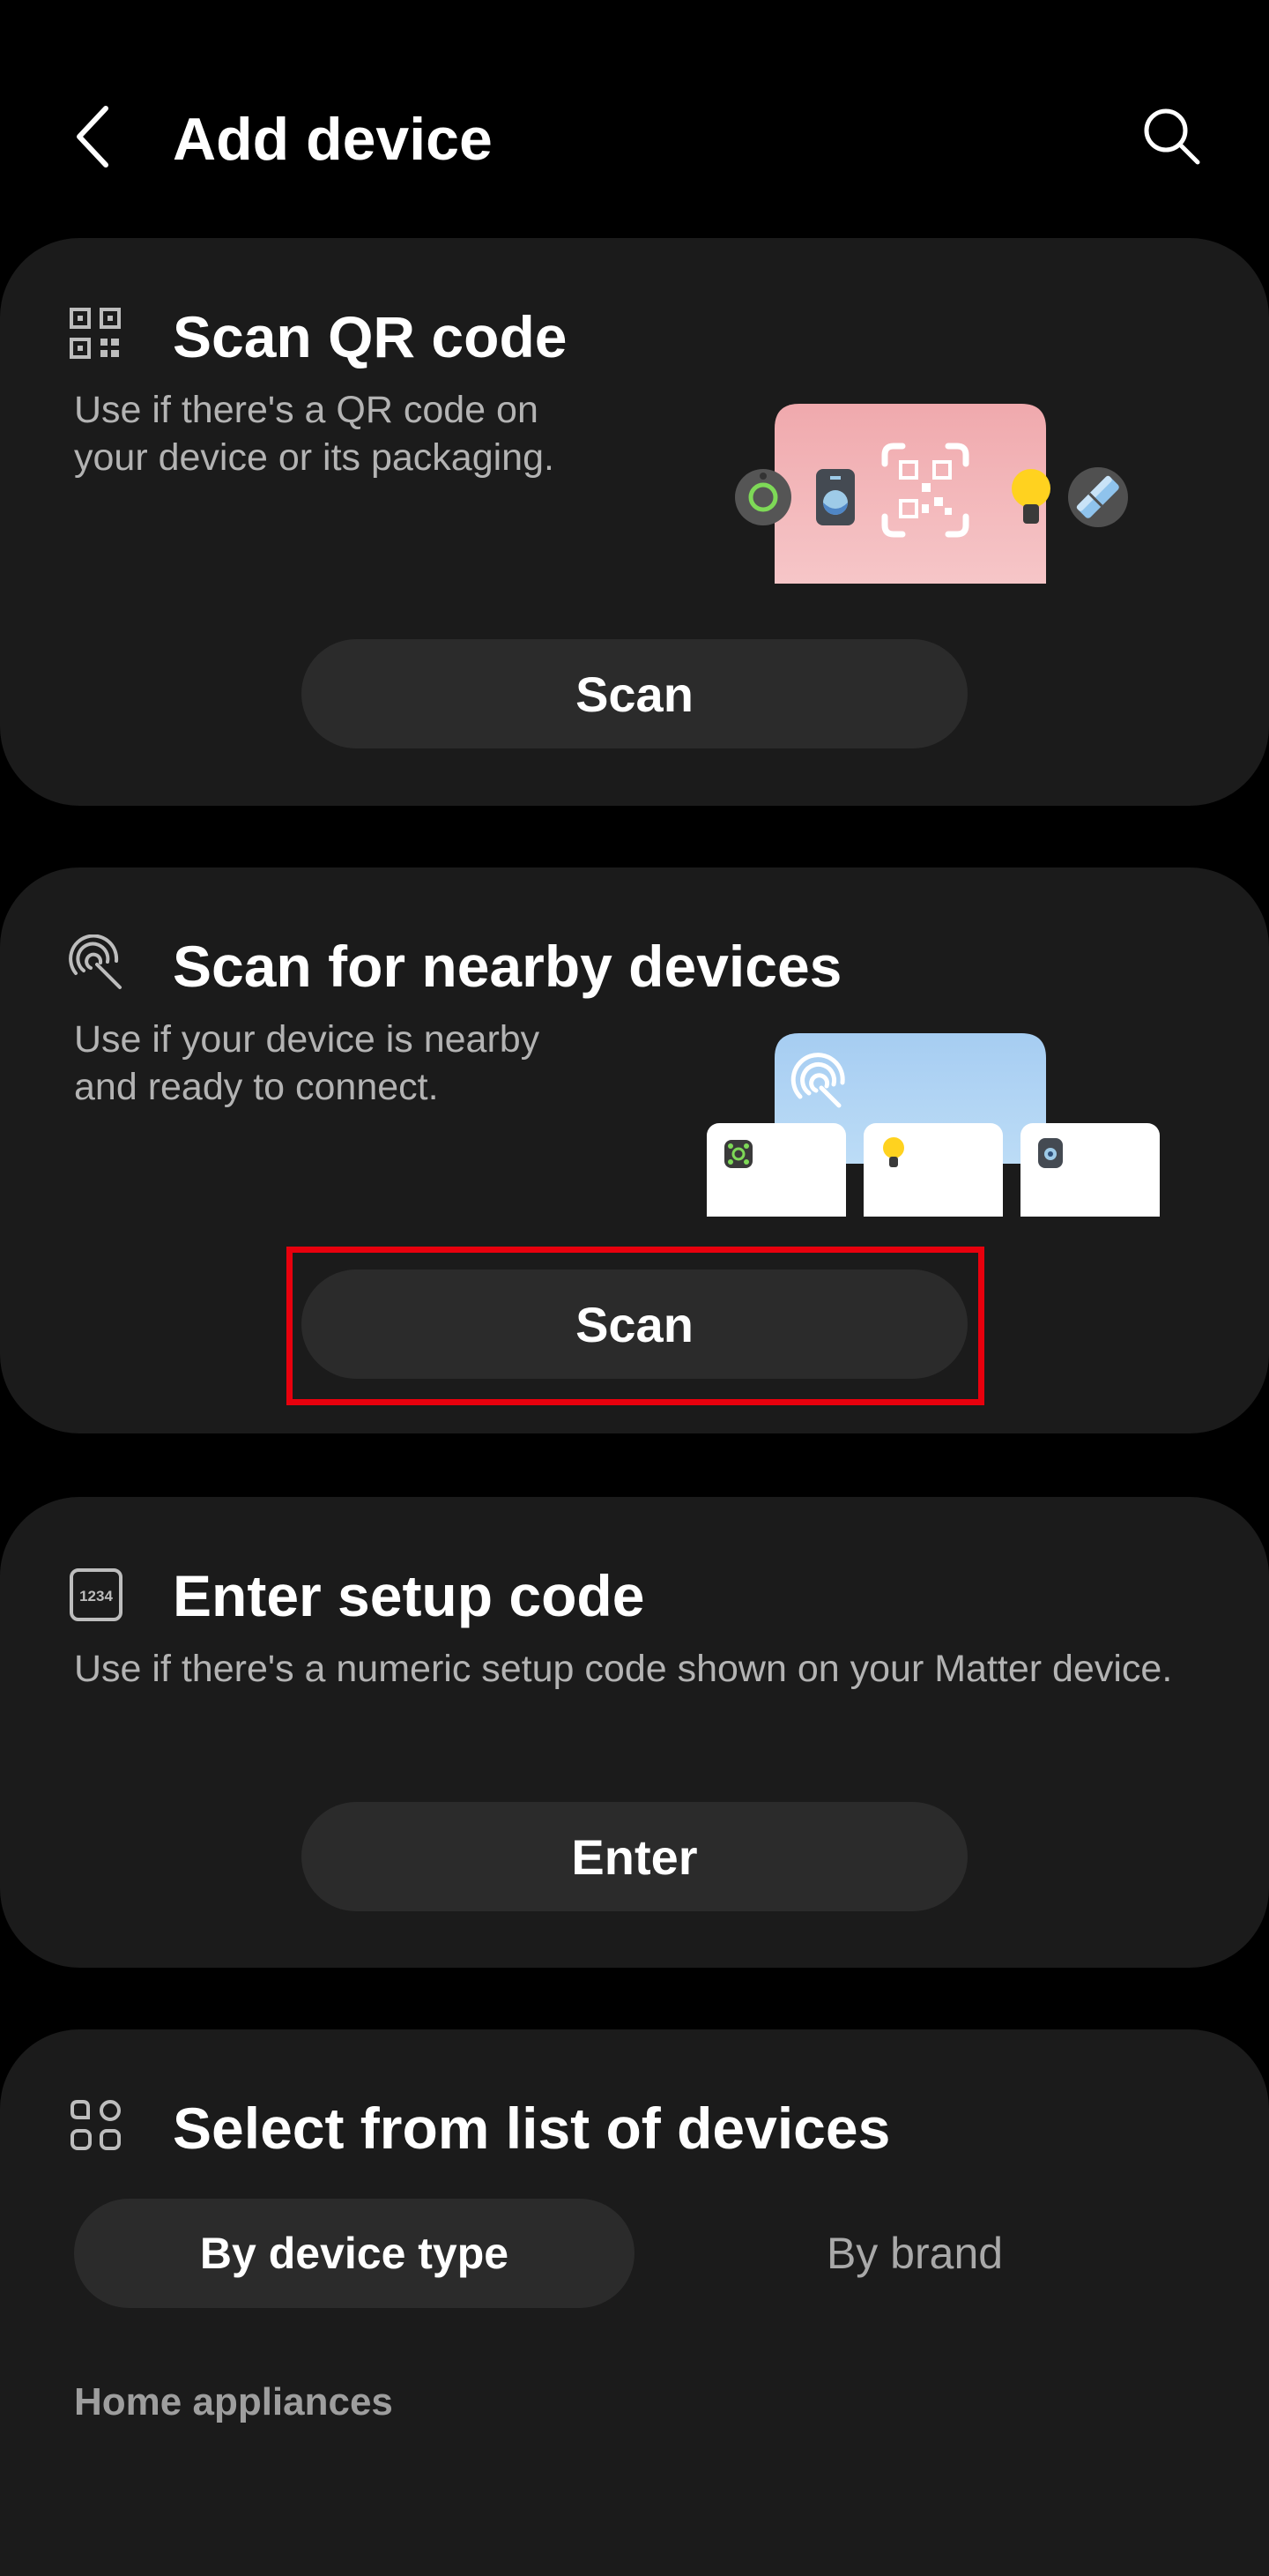 This screenshot has height=2576, width=1269. I want to click on back-button, so click(93, 136).